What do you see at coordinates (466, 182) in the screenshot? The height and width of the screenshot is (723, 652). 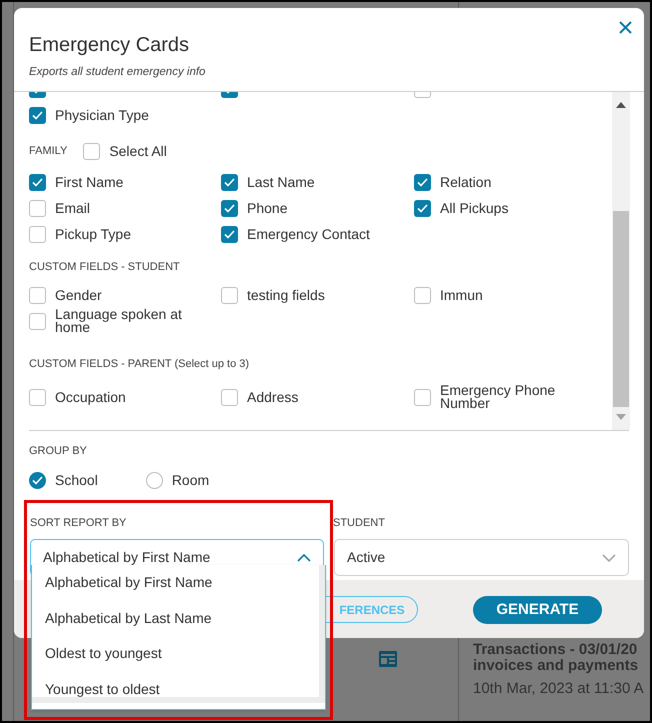 I see `checkbox-label: Relation` at bounding box center [466, 182].